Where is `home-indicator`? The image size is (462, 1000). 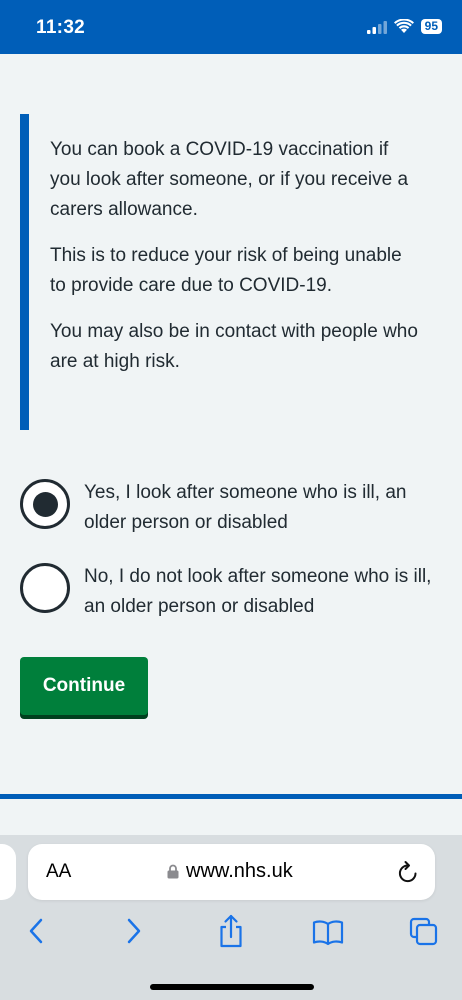
home-indicator is located at coordinates (232, 987).